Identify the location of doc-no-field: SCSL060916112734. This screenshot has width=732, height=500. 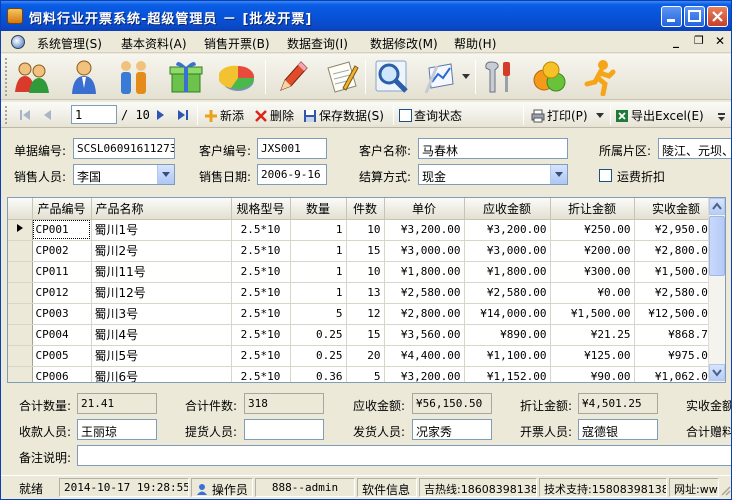
(124, 148).